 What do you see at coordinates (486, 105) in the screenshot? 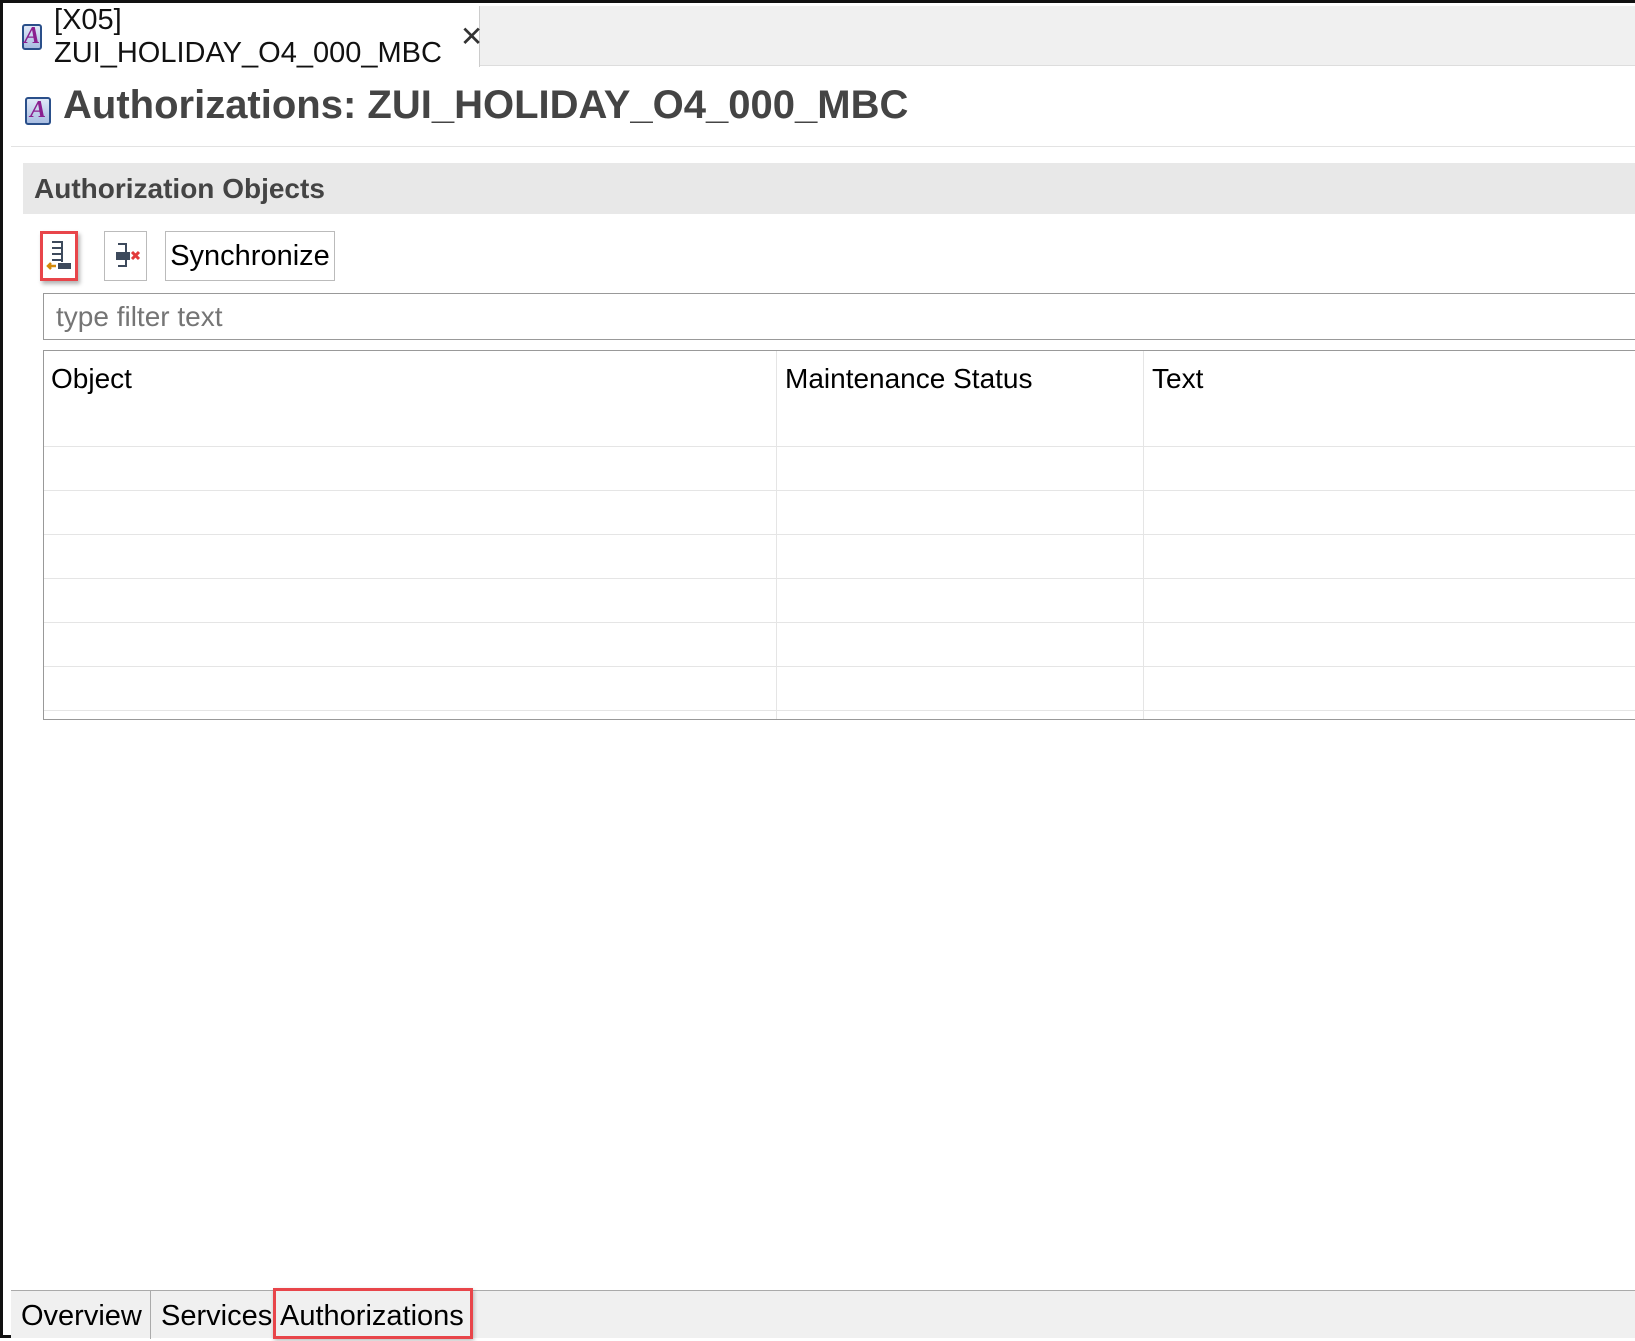
I see `page-title-text: Authorizations: ZUI_HOLIDAY_O4_000_MBC` at bounding box center [486, 105].